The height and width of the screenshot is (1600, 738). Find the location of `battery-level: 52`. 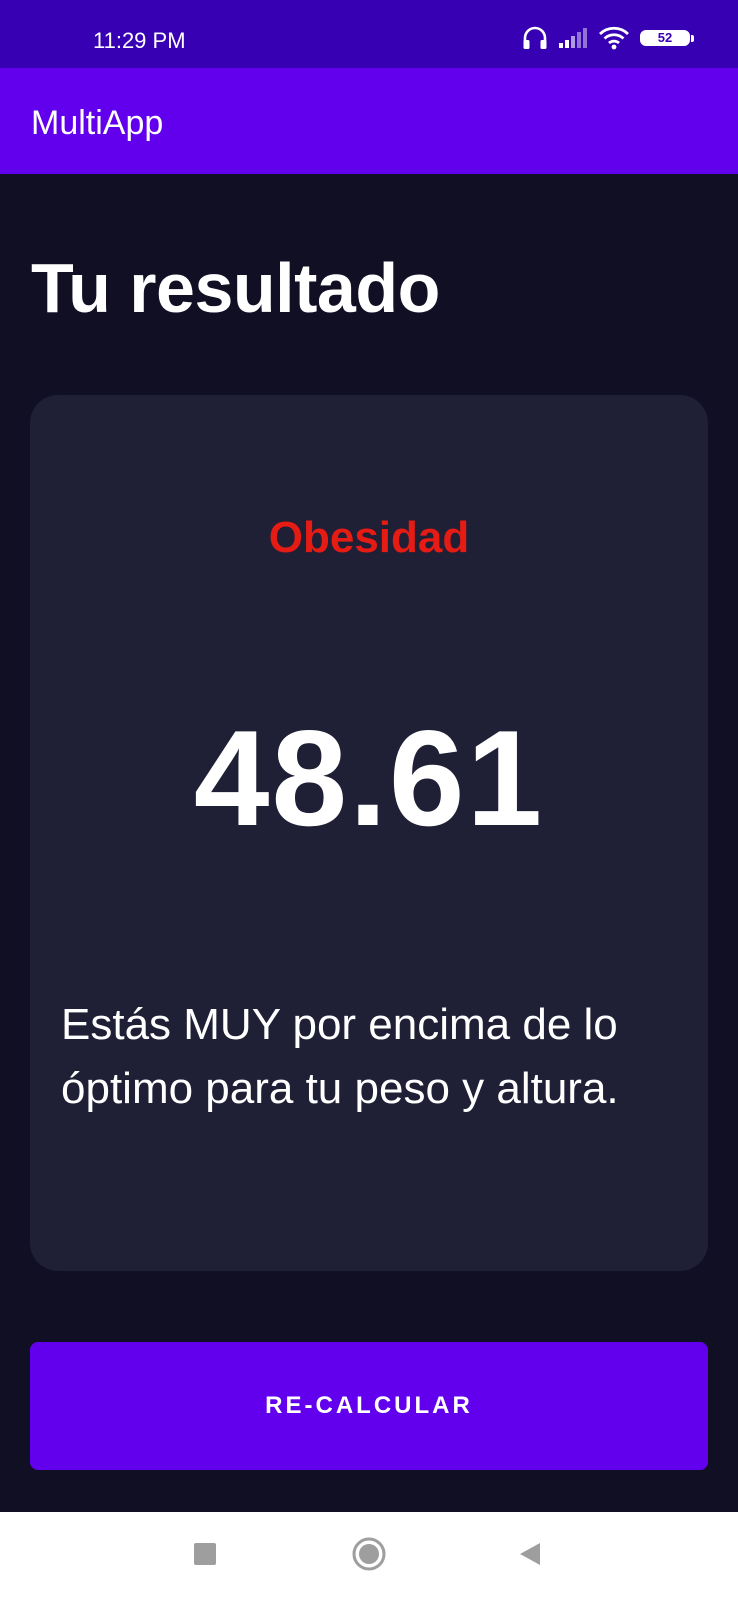

battery-level: 52 is located at coordinates (665, 37).